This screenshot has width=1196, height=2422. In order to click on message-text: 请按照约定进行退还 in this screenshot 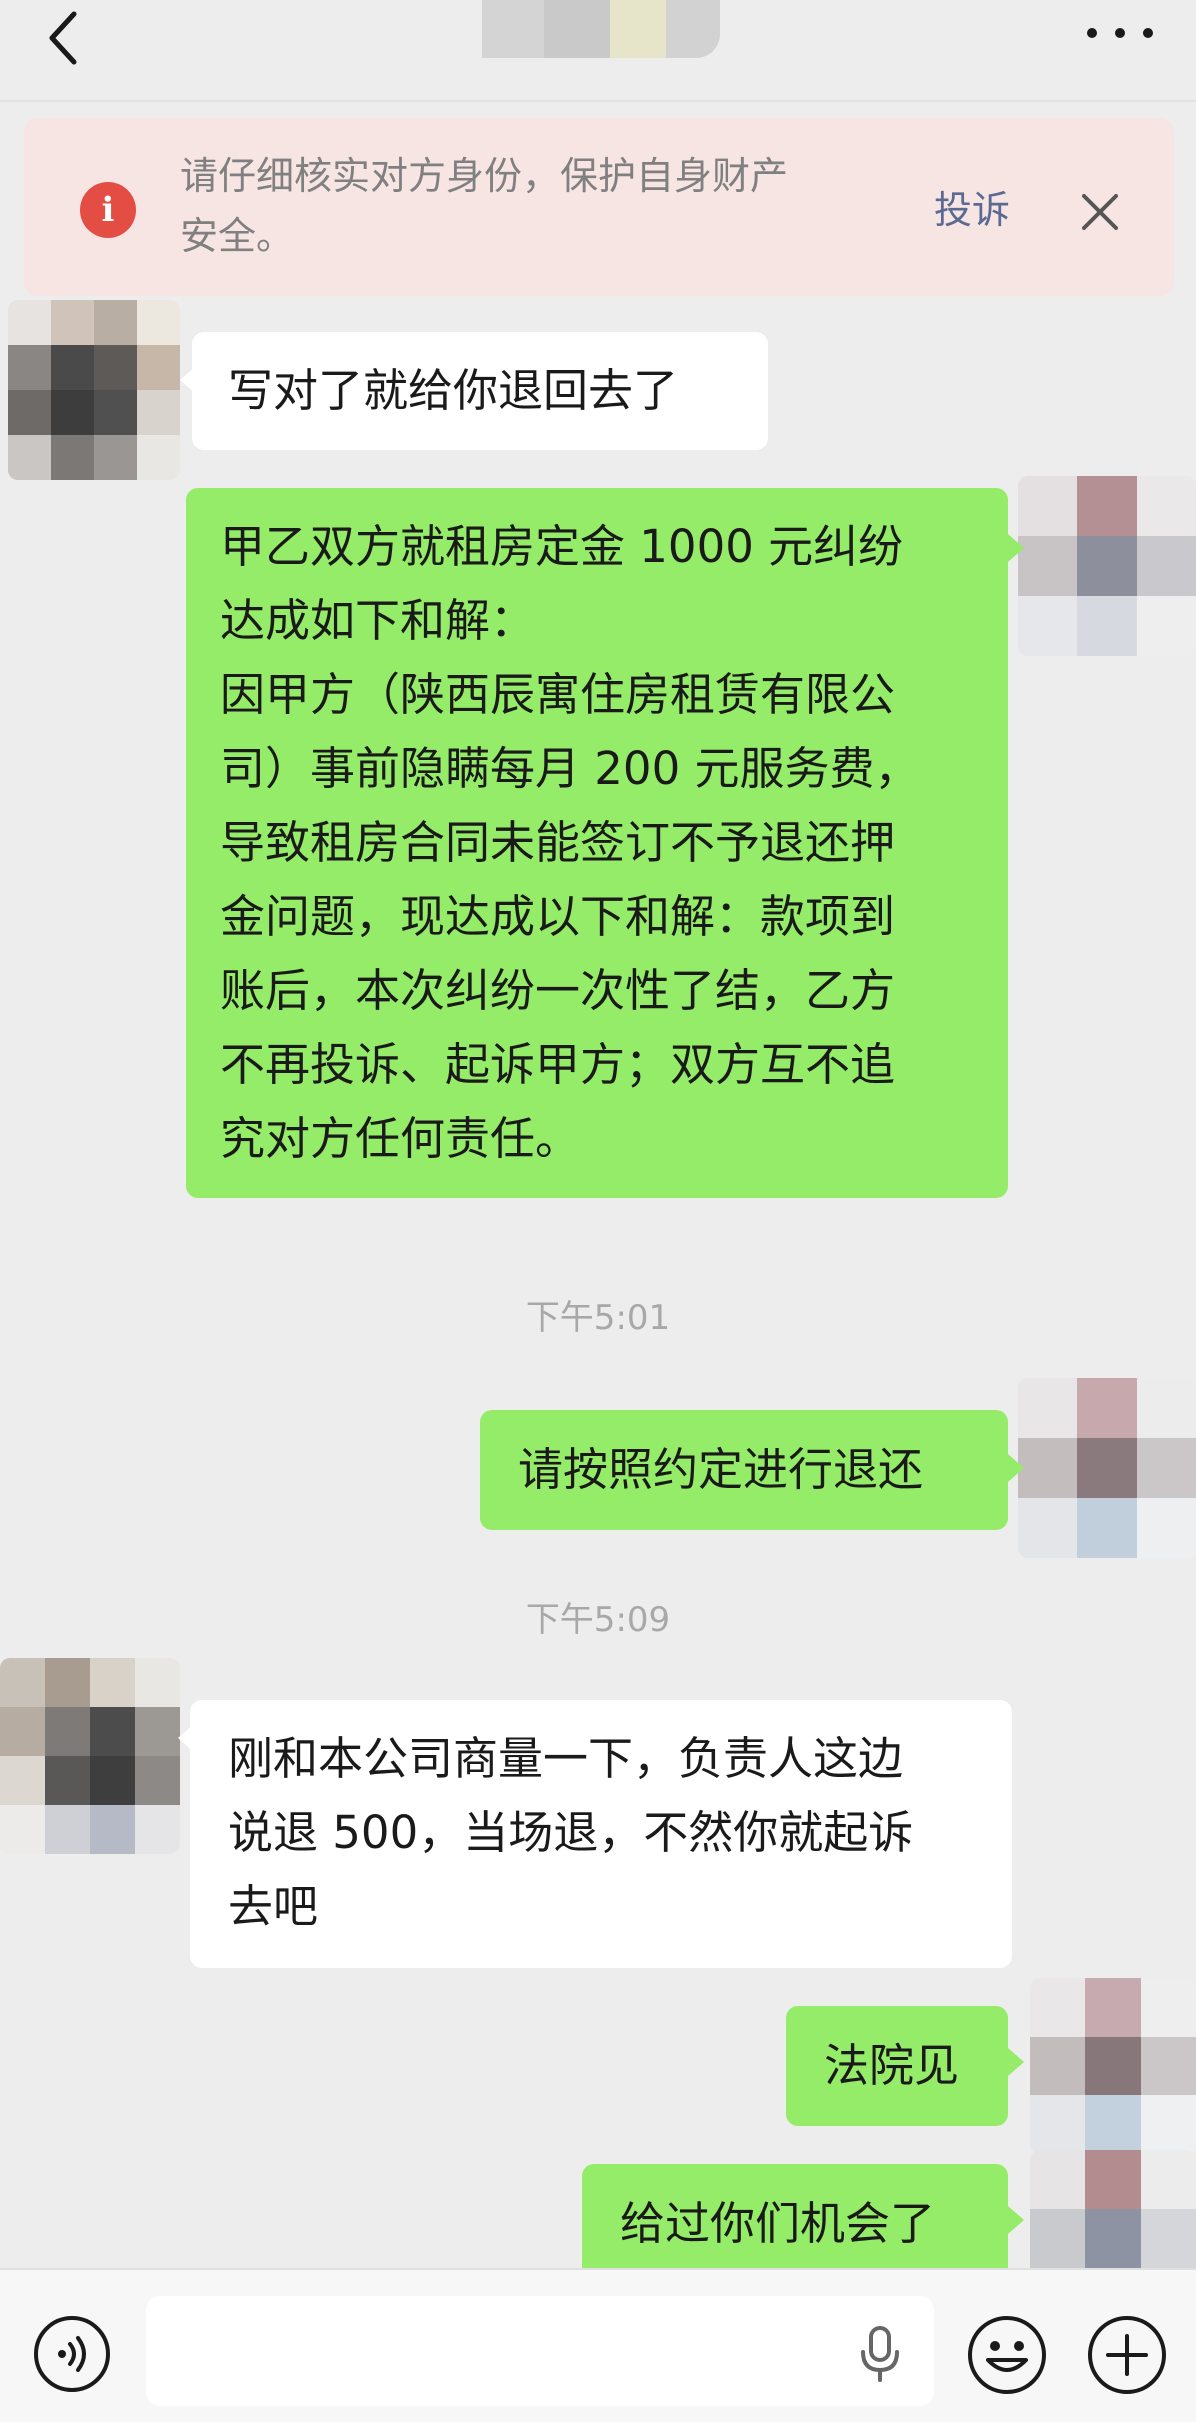, I will do `click(721, 1469)`.